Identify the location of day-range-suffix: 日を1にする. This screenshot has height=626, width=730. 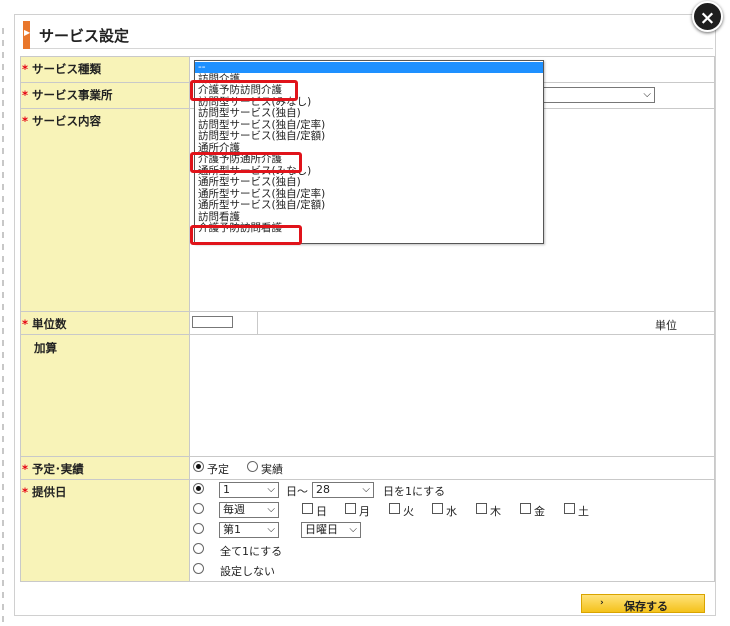
(414, 491).